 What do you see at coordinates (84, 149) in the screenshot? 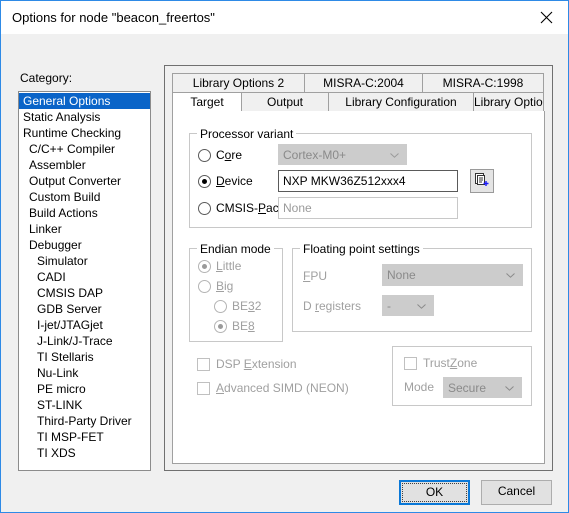
I see `list-item: C/C++ Compiler` at bounding box center [84, 149].